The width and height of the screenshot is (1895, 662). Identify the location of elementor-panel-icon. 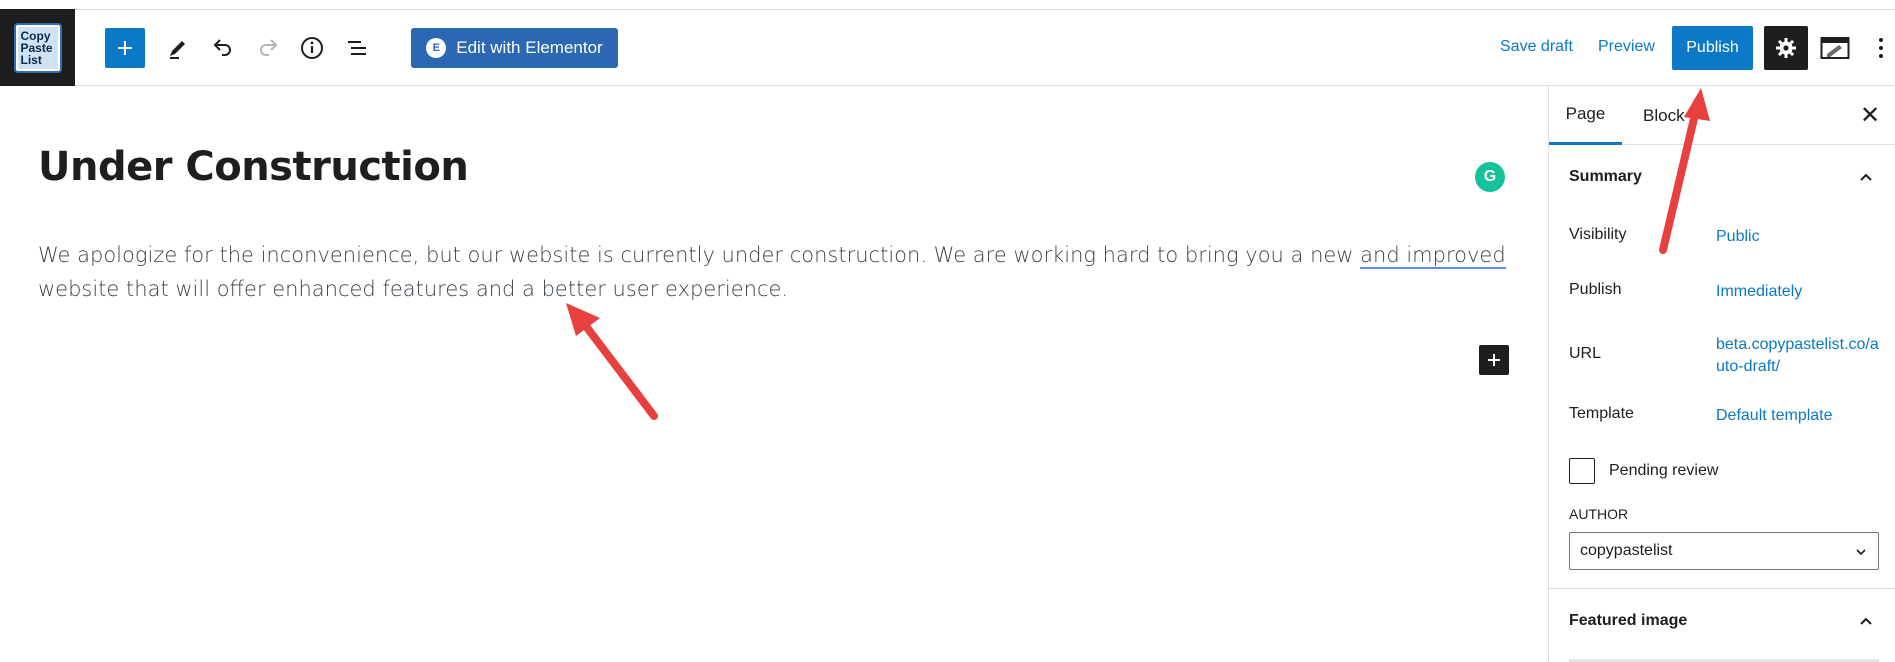
(1835, 48).